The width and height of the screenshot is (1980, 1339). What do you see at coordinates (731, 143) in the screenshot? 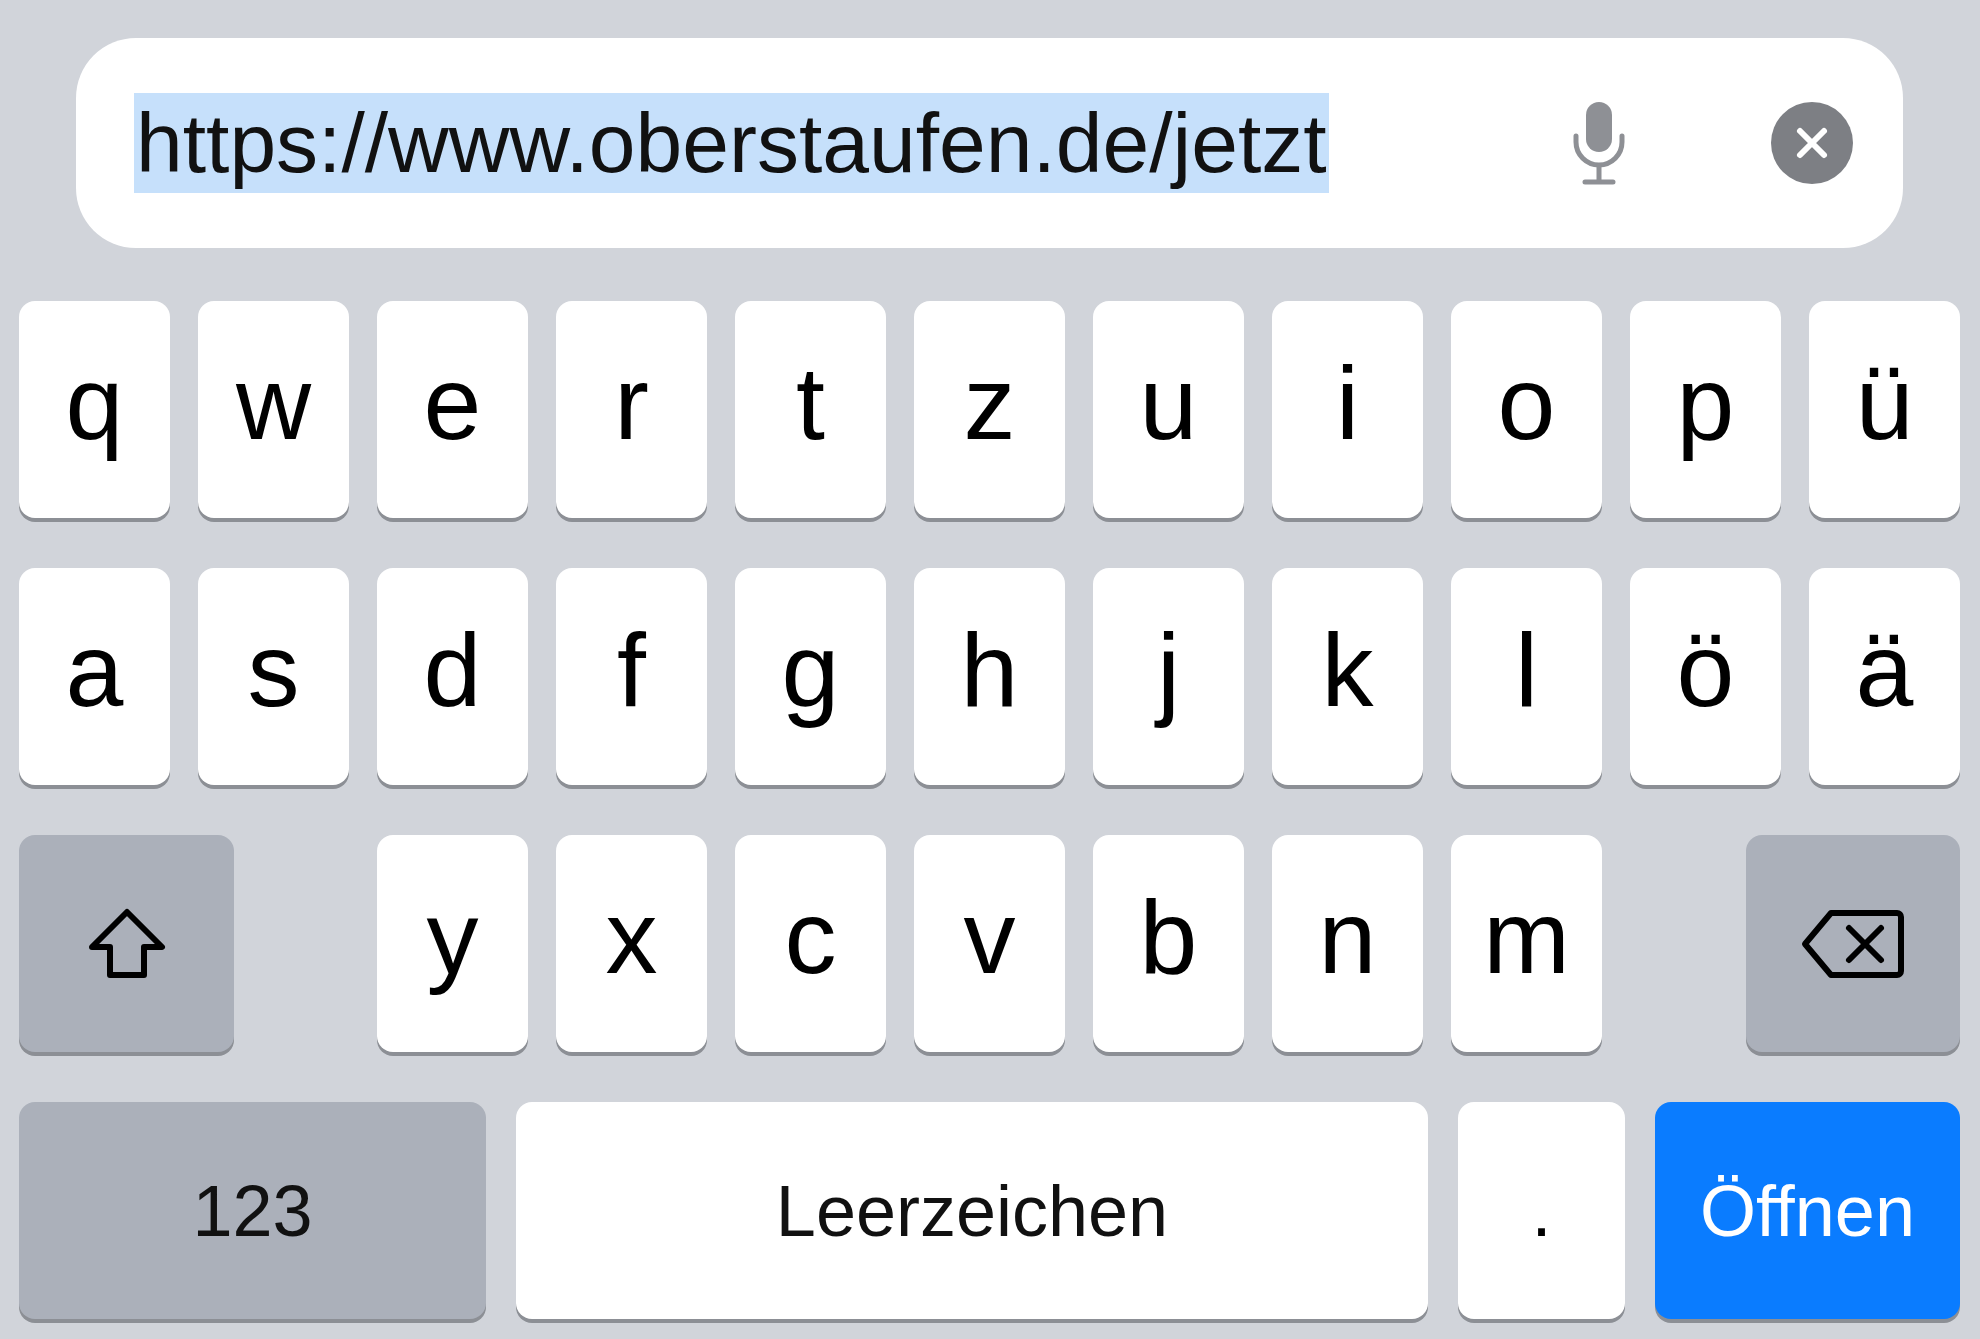
I see `url-text: https://www.oberstaufen.de/jetzt` at bounding box center [731, 143].